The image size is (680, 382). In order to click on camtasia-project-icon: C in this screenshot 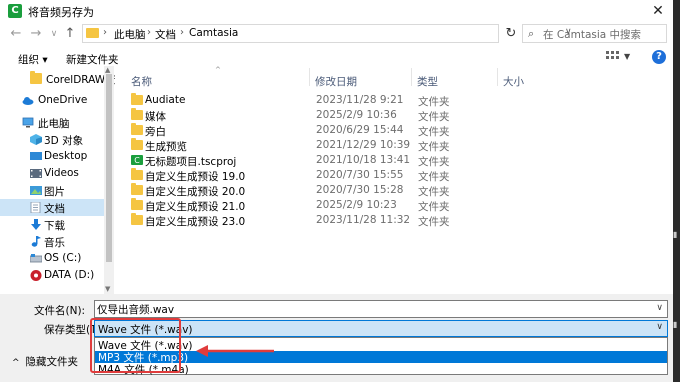, I will do `click(137, 160)`.